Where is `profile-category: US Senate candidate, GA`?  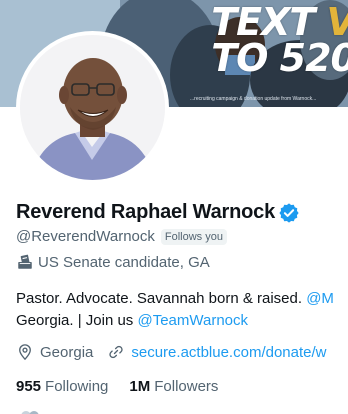
profile-category: US Senate candidate, GA is located at coordinates (113, 262).